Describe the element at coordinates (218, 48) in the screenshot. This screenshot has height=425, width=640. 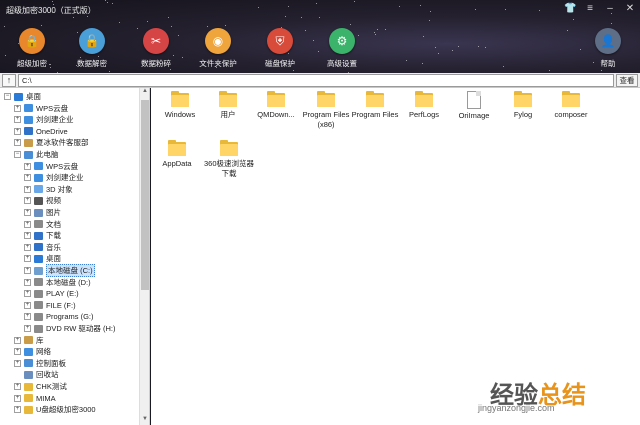
I see `toolbar-button-palette: ◉ 文件夹保护` at that location.